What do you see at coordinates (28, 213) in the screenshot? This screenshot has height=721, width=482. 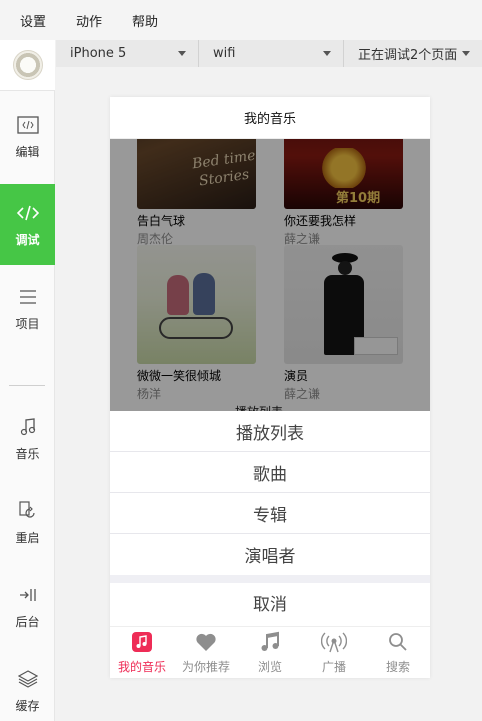 I see `code-icon` at bounding box center [28, 213].